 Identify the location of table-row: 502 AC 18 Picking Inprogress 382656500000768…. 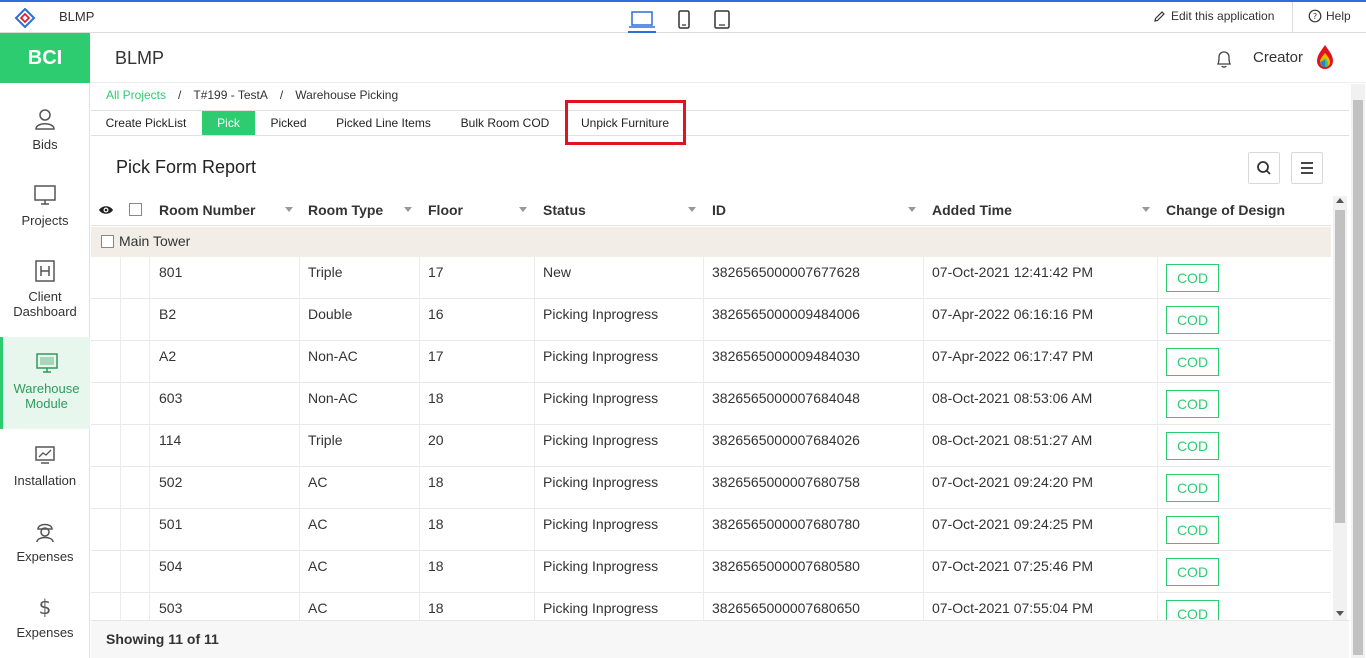
(711, 488).